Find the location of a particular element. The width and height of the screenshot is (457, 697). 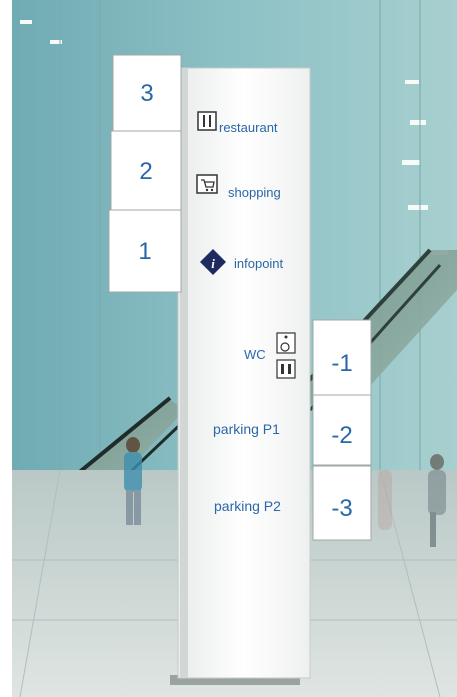

photo-border-left is located at coordinates (6, 348).